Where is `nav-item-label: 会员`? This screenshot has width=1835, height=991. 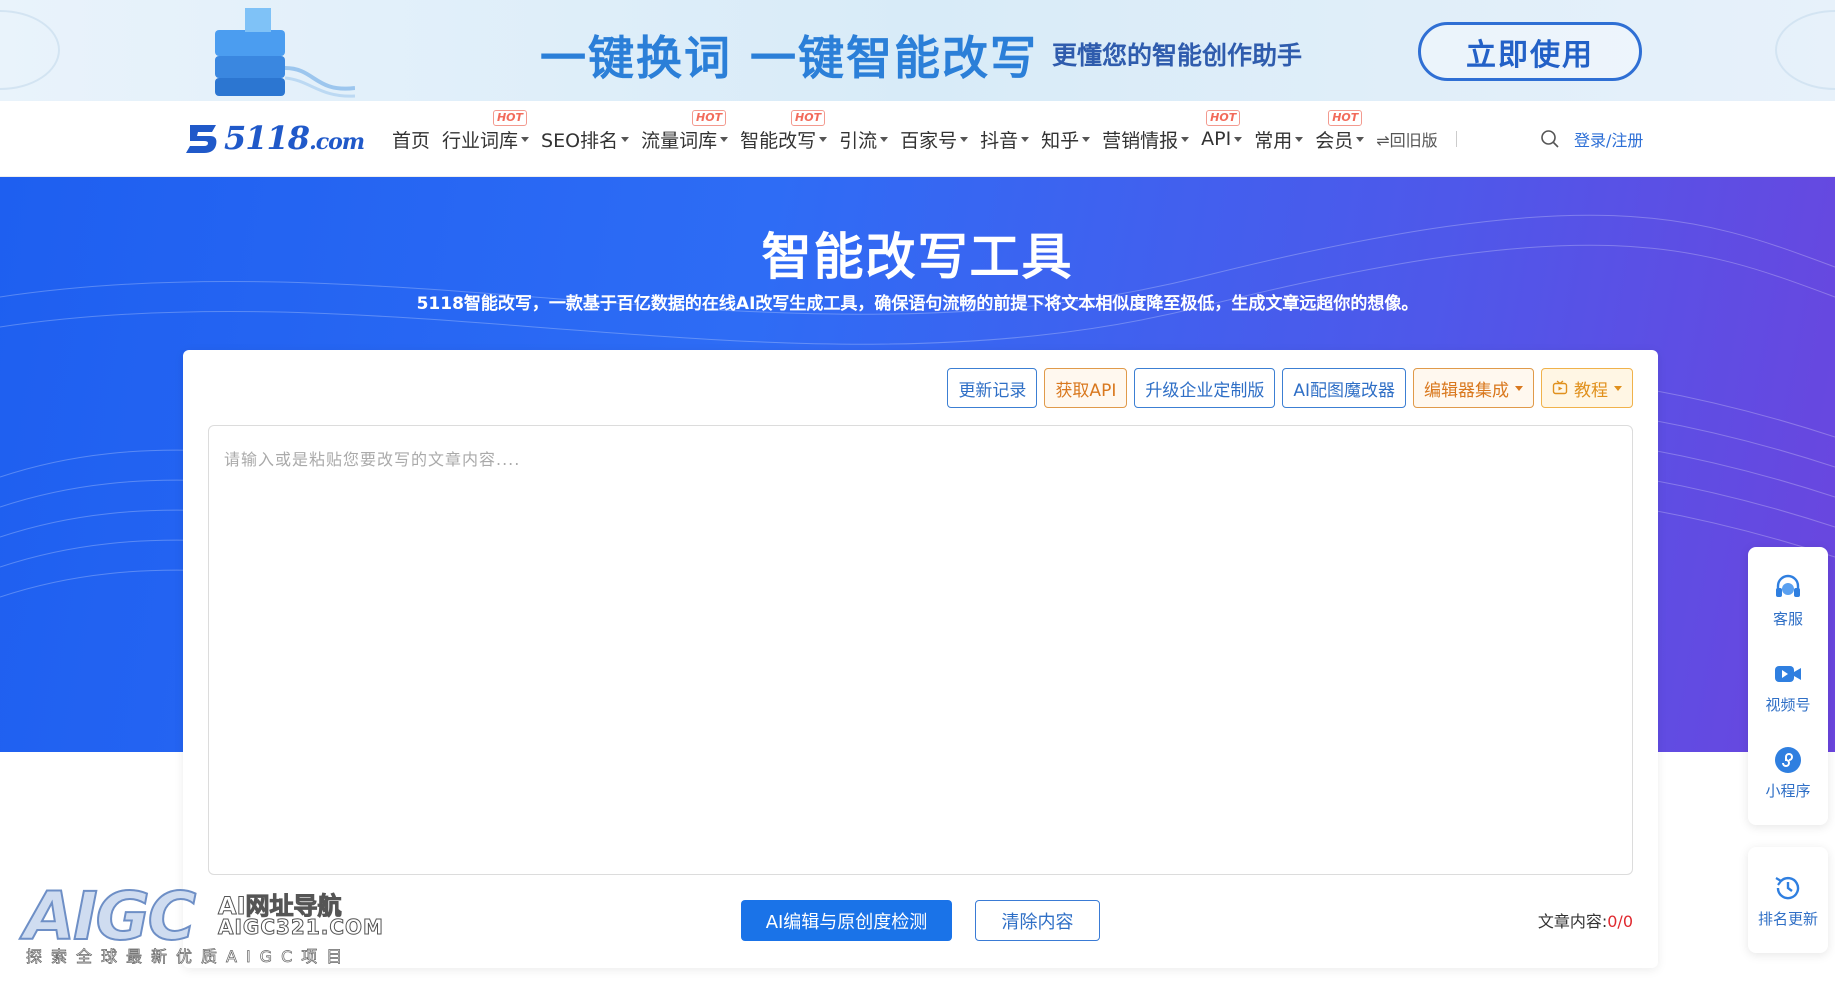 nav-item-label: 会员 is located at coordinates (1334, 140).